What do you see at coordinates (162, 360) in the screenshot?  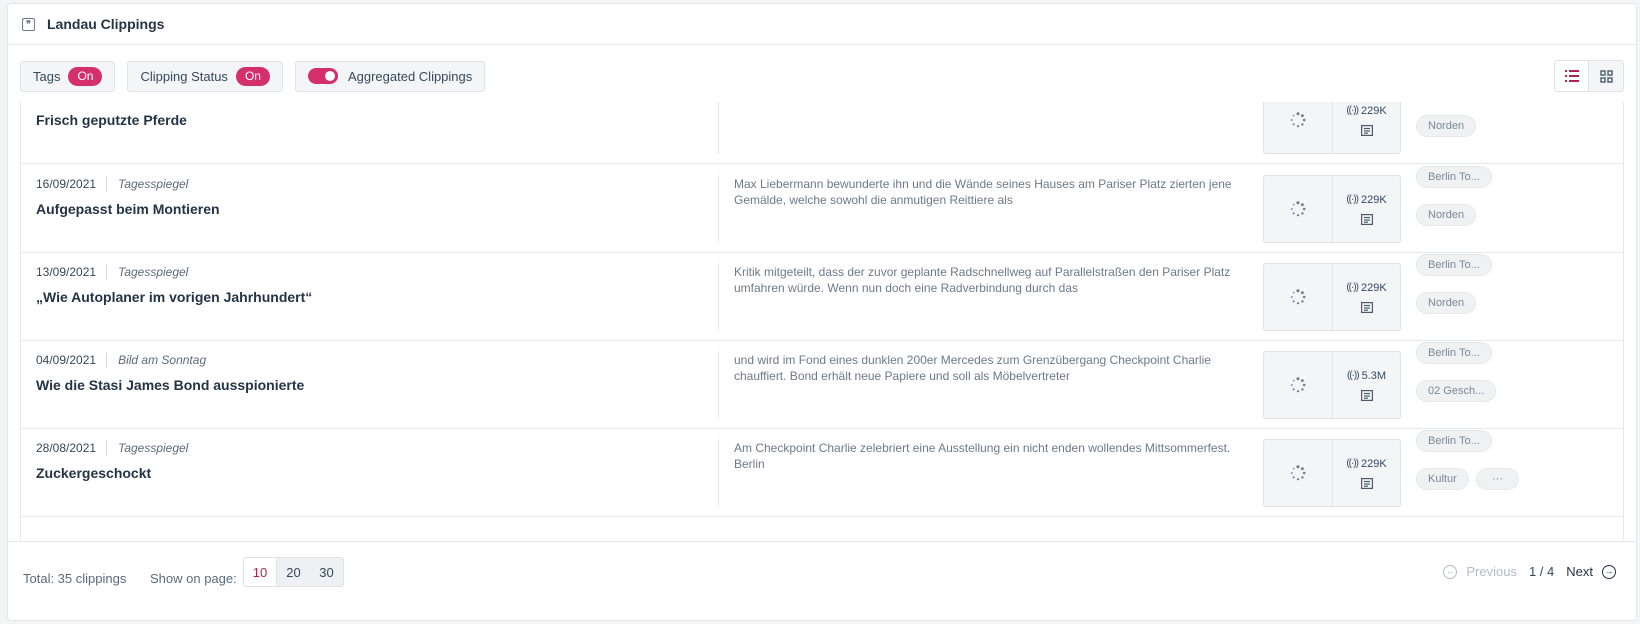 I see `clipping-source: Bild am Sonntag` at bounding box center [162, 360].